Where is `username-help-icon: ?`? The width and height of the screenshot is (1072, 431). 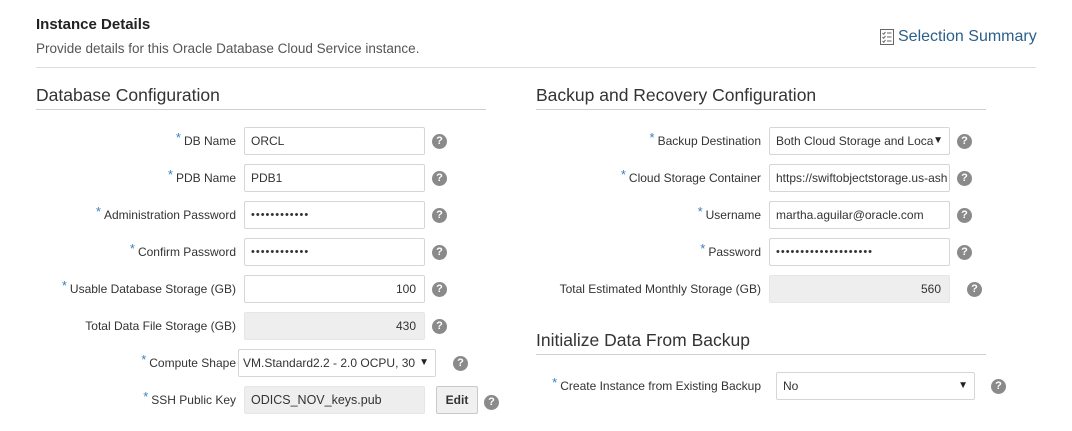
username-help-icon: ? is located at coordinates (964, 215).